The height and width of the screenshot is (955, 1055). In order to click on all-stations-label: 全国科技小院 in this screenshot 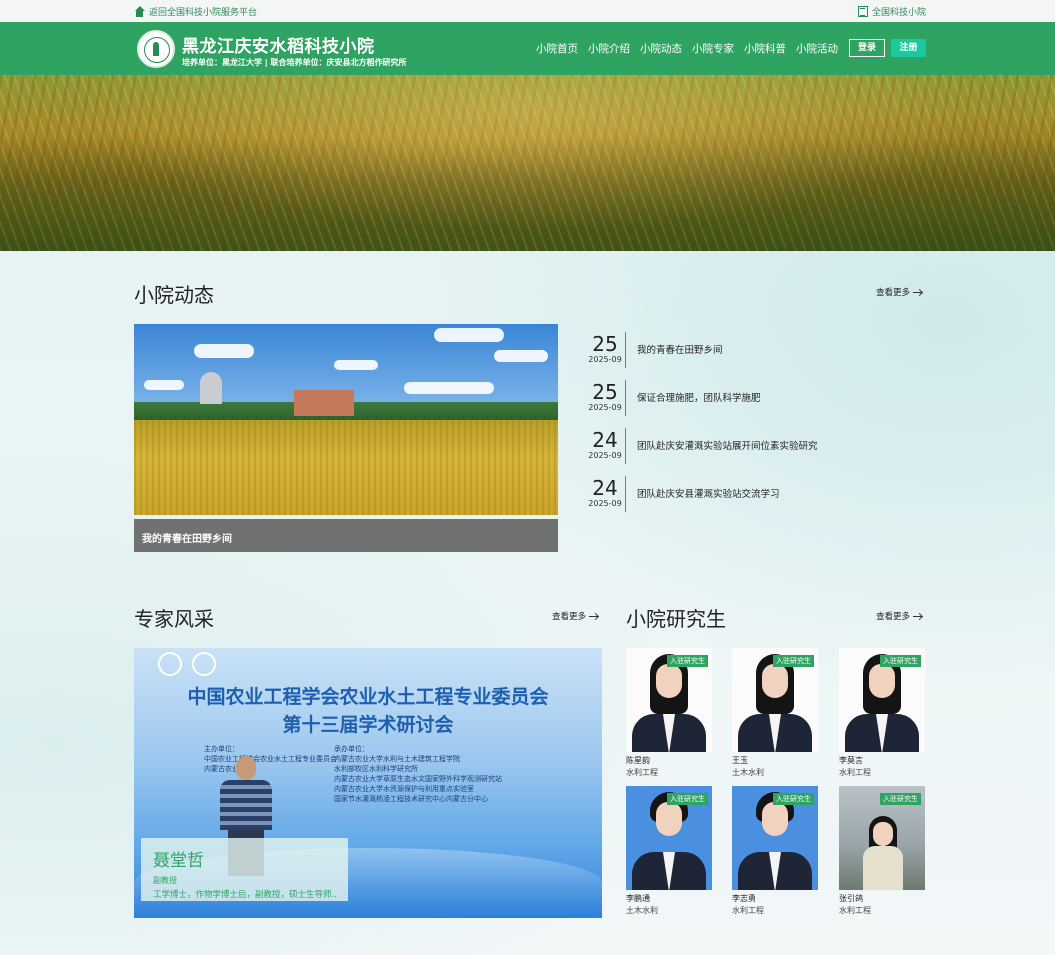, I will do `click(898, 13)`.